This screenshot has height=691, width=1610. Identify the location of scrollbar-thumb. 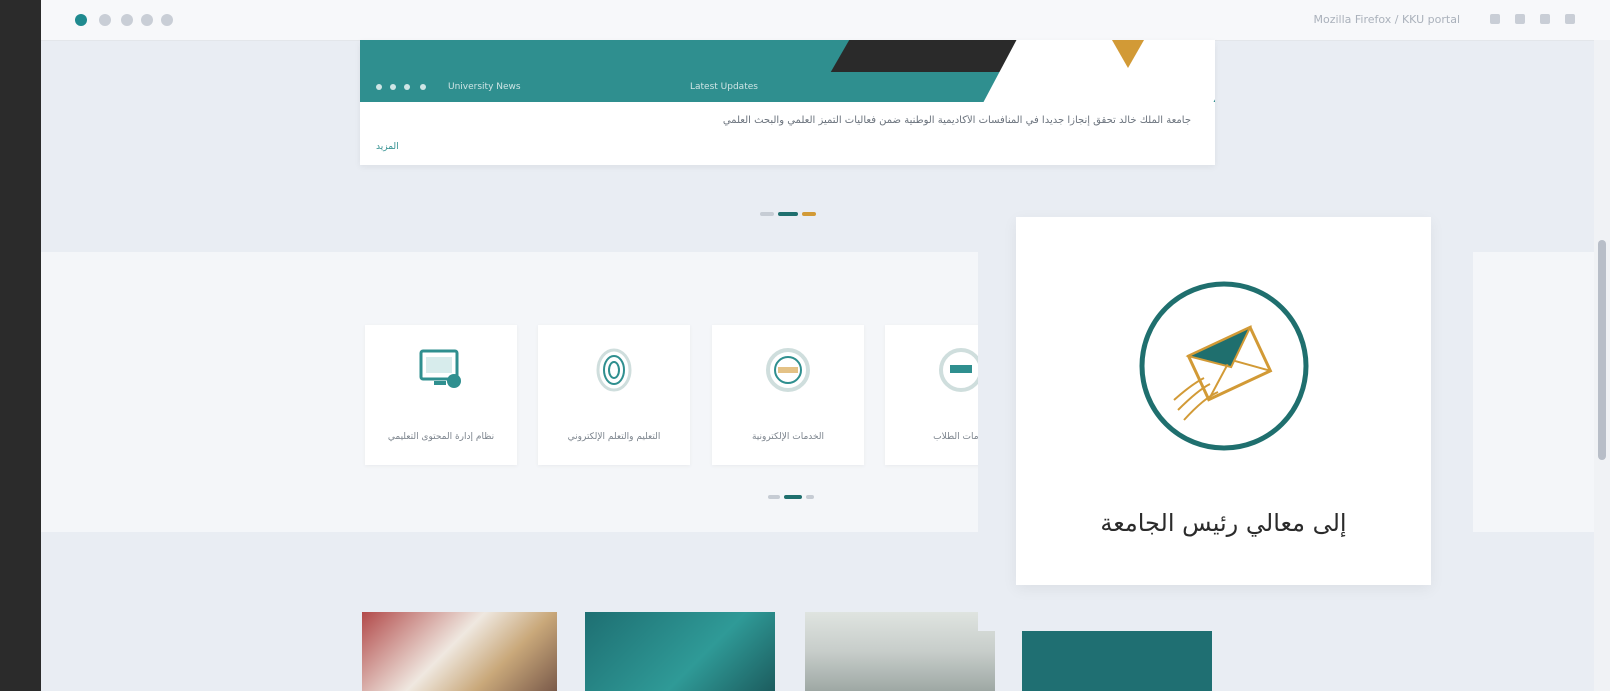
(1602, 350).